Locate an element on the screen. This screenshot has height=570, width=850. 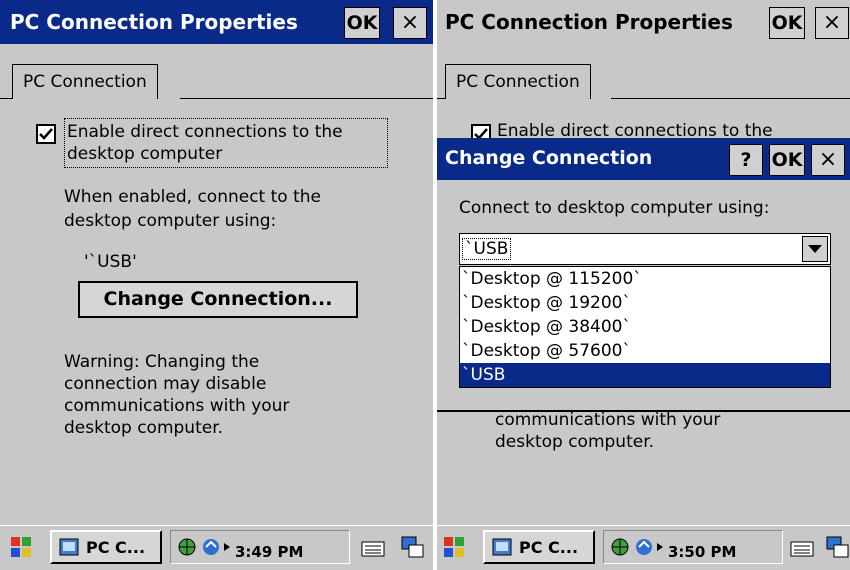
dropdown-option: `Desktop @ 38400` is located at coordinates (645, 327).